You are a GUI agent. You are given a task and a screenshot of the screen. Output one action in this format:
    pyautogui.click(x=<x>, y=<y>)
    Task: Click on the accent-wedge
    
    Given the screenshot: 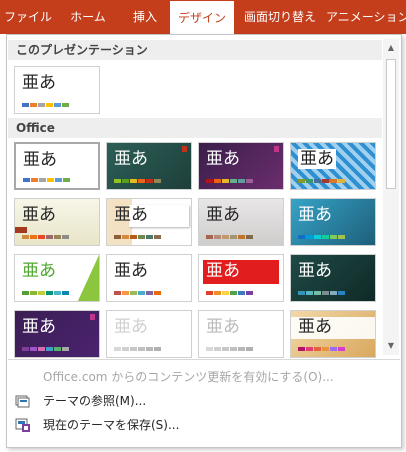 What is the action you would take?
    pyautogui.click(x=88, y=278)
    